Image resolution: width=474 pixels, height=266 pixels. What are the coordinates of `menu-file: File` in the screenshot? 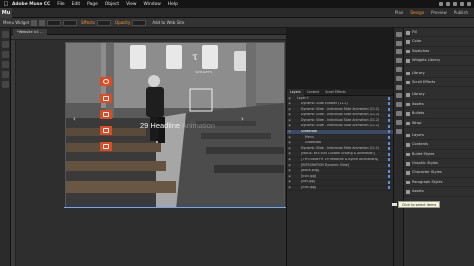 It's located at (60, 4).